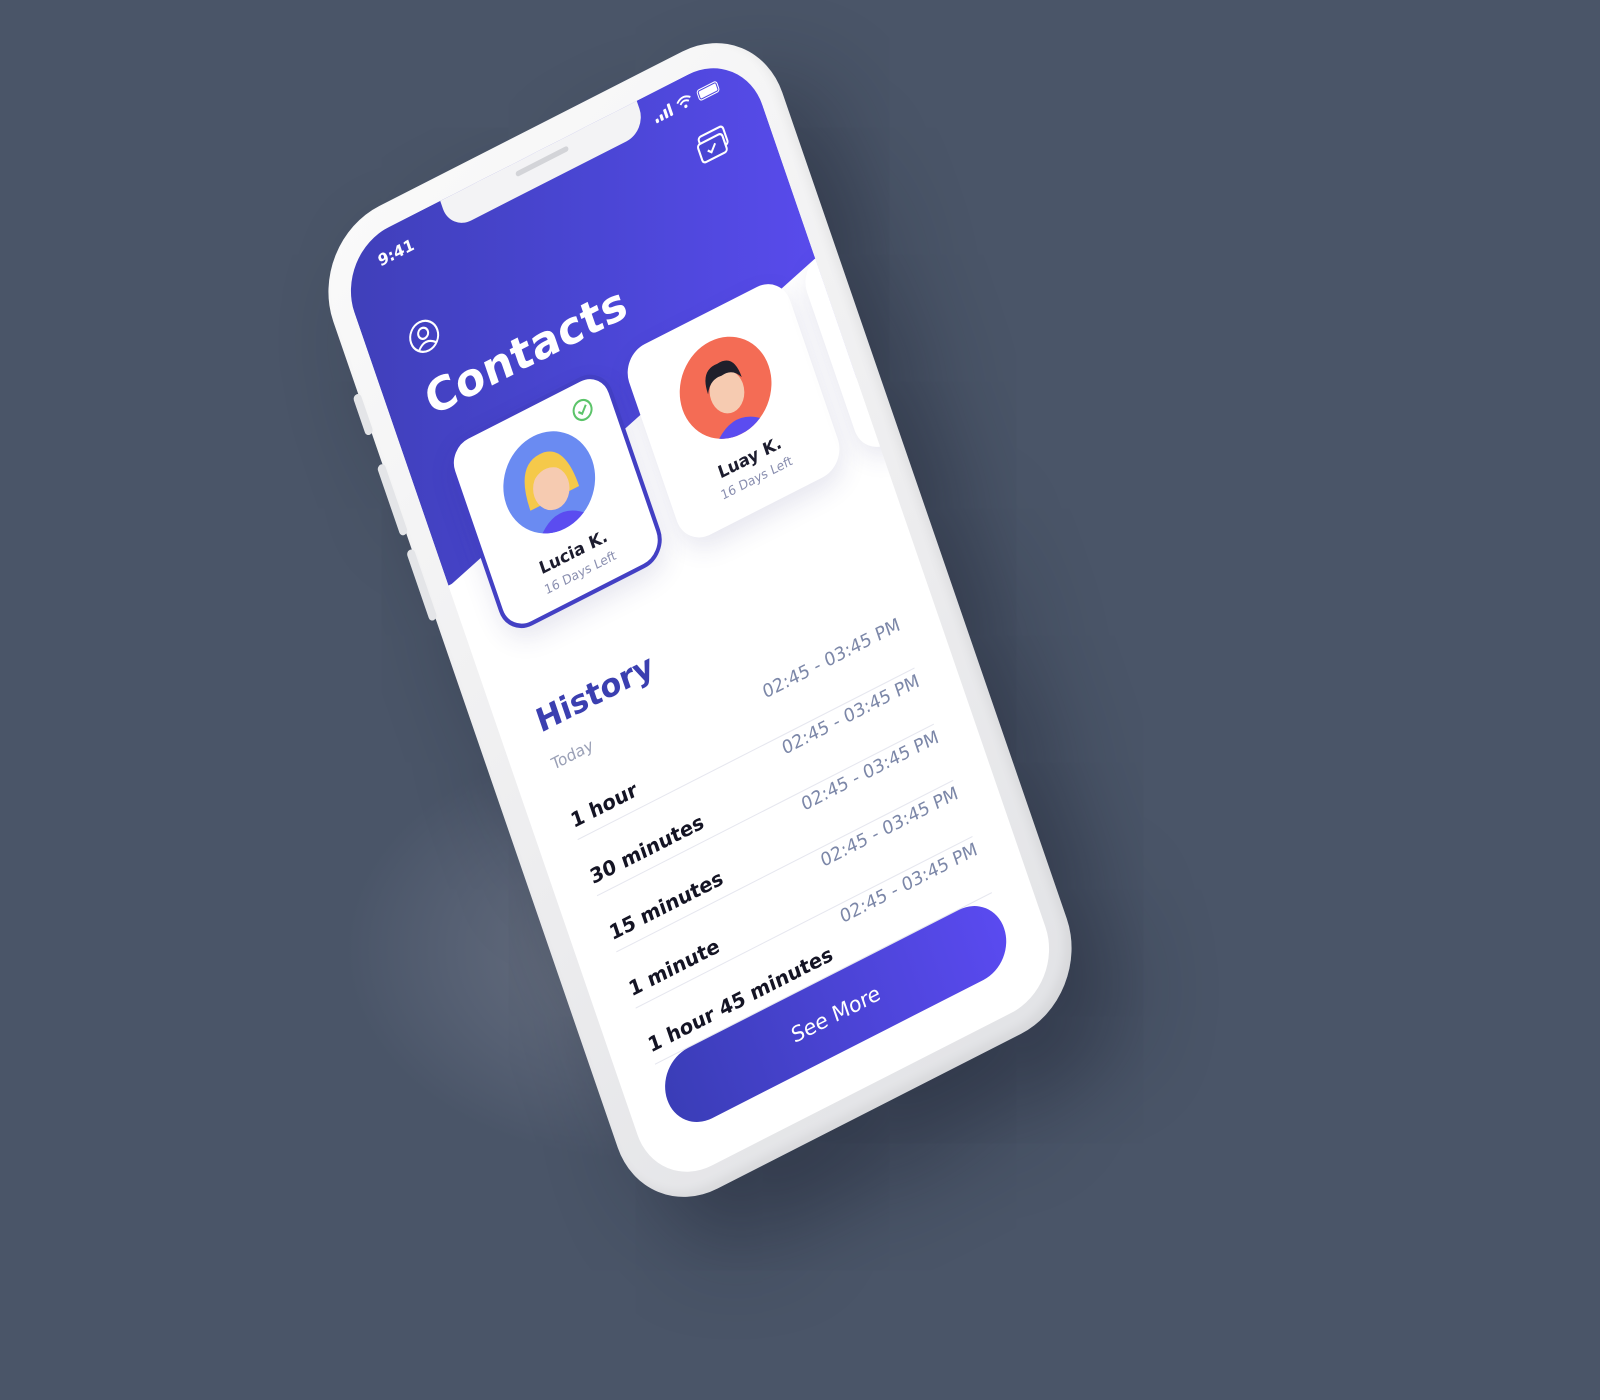 The image size is (1600, 1400). I want to click on male-avatar, so click(725, 387).